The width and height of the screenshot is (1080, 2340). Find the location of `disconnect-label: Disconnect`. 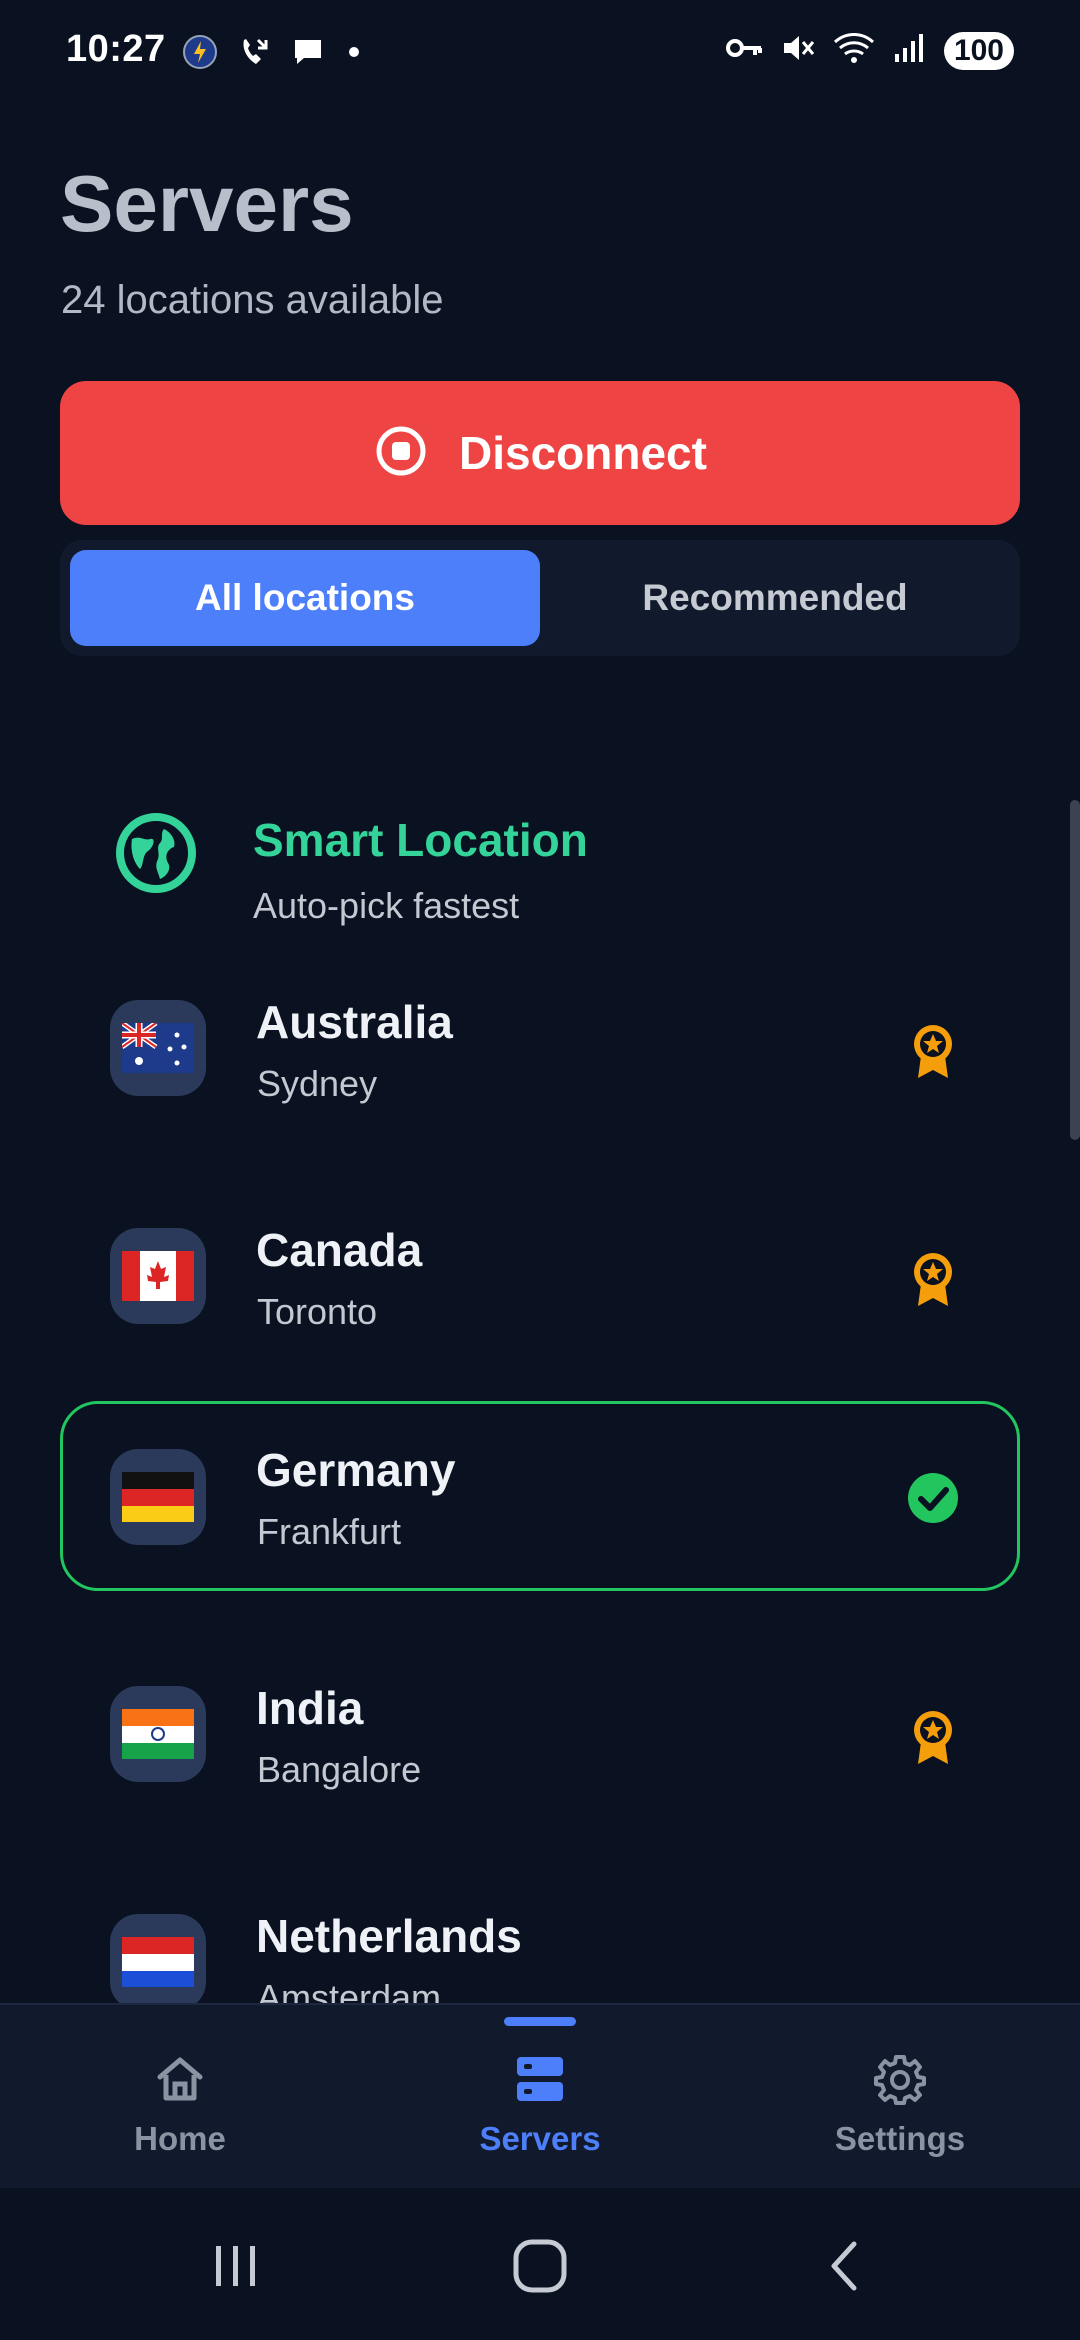

disconnect-label: Disconnect is located at coordinates (583, 453).